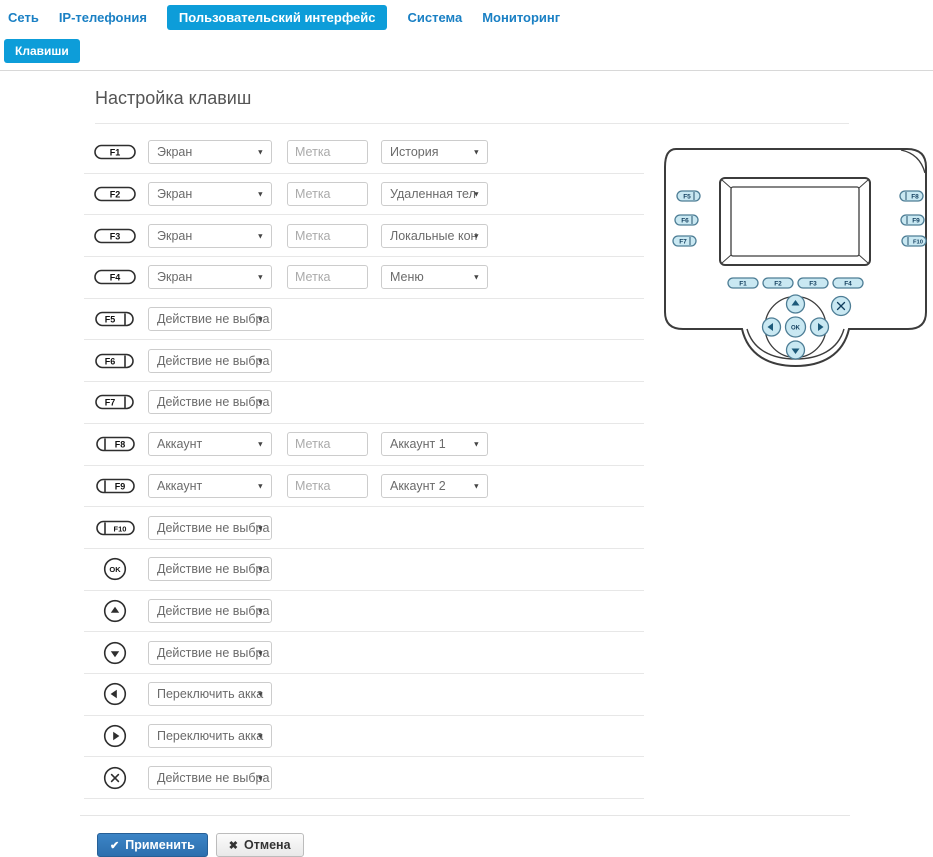 The height and width of the screenshot is (857, 933). What do you see at coordinates (42, 51) in the screenshot?
I see `subtab-keys: Клавиши` at bounding box center [42, 51].